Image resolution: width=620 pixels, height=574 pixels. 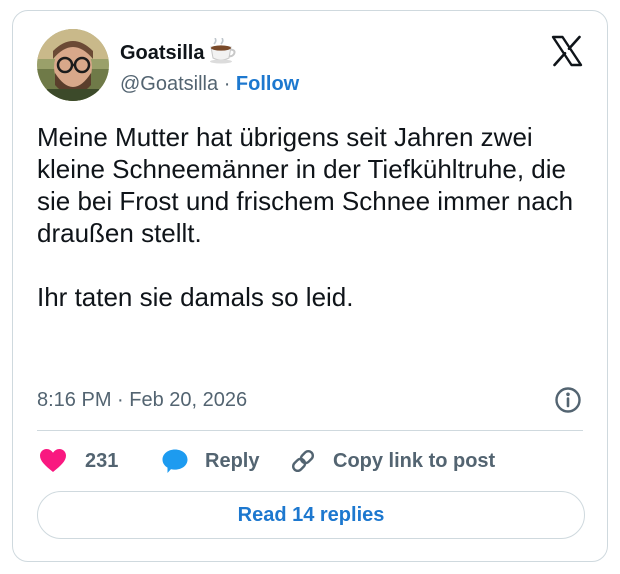 What do you see at coordinates (567, 51) in the screenshot?
I see `x-logo-icon` at bounding box center [567, 51].